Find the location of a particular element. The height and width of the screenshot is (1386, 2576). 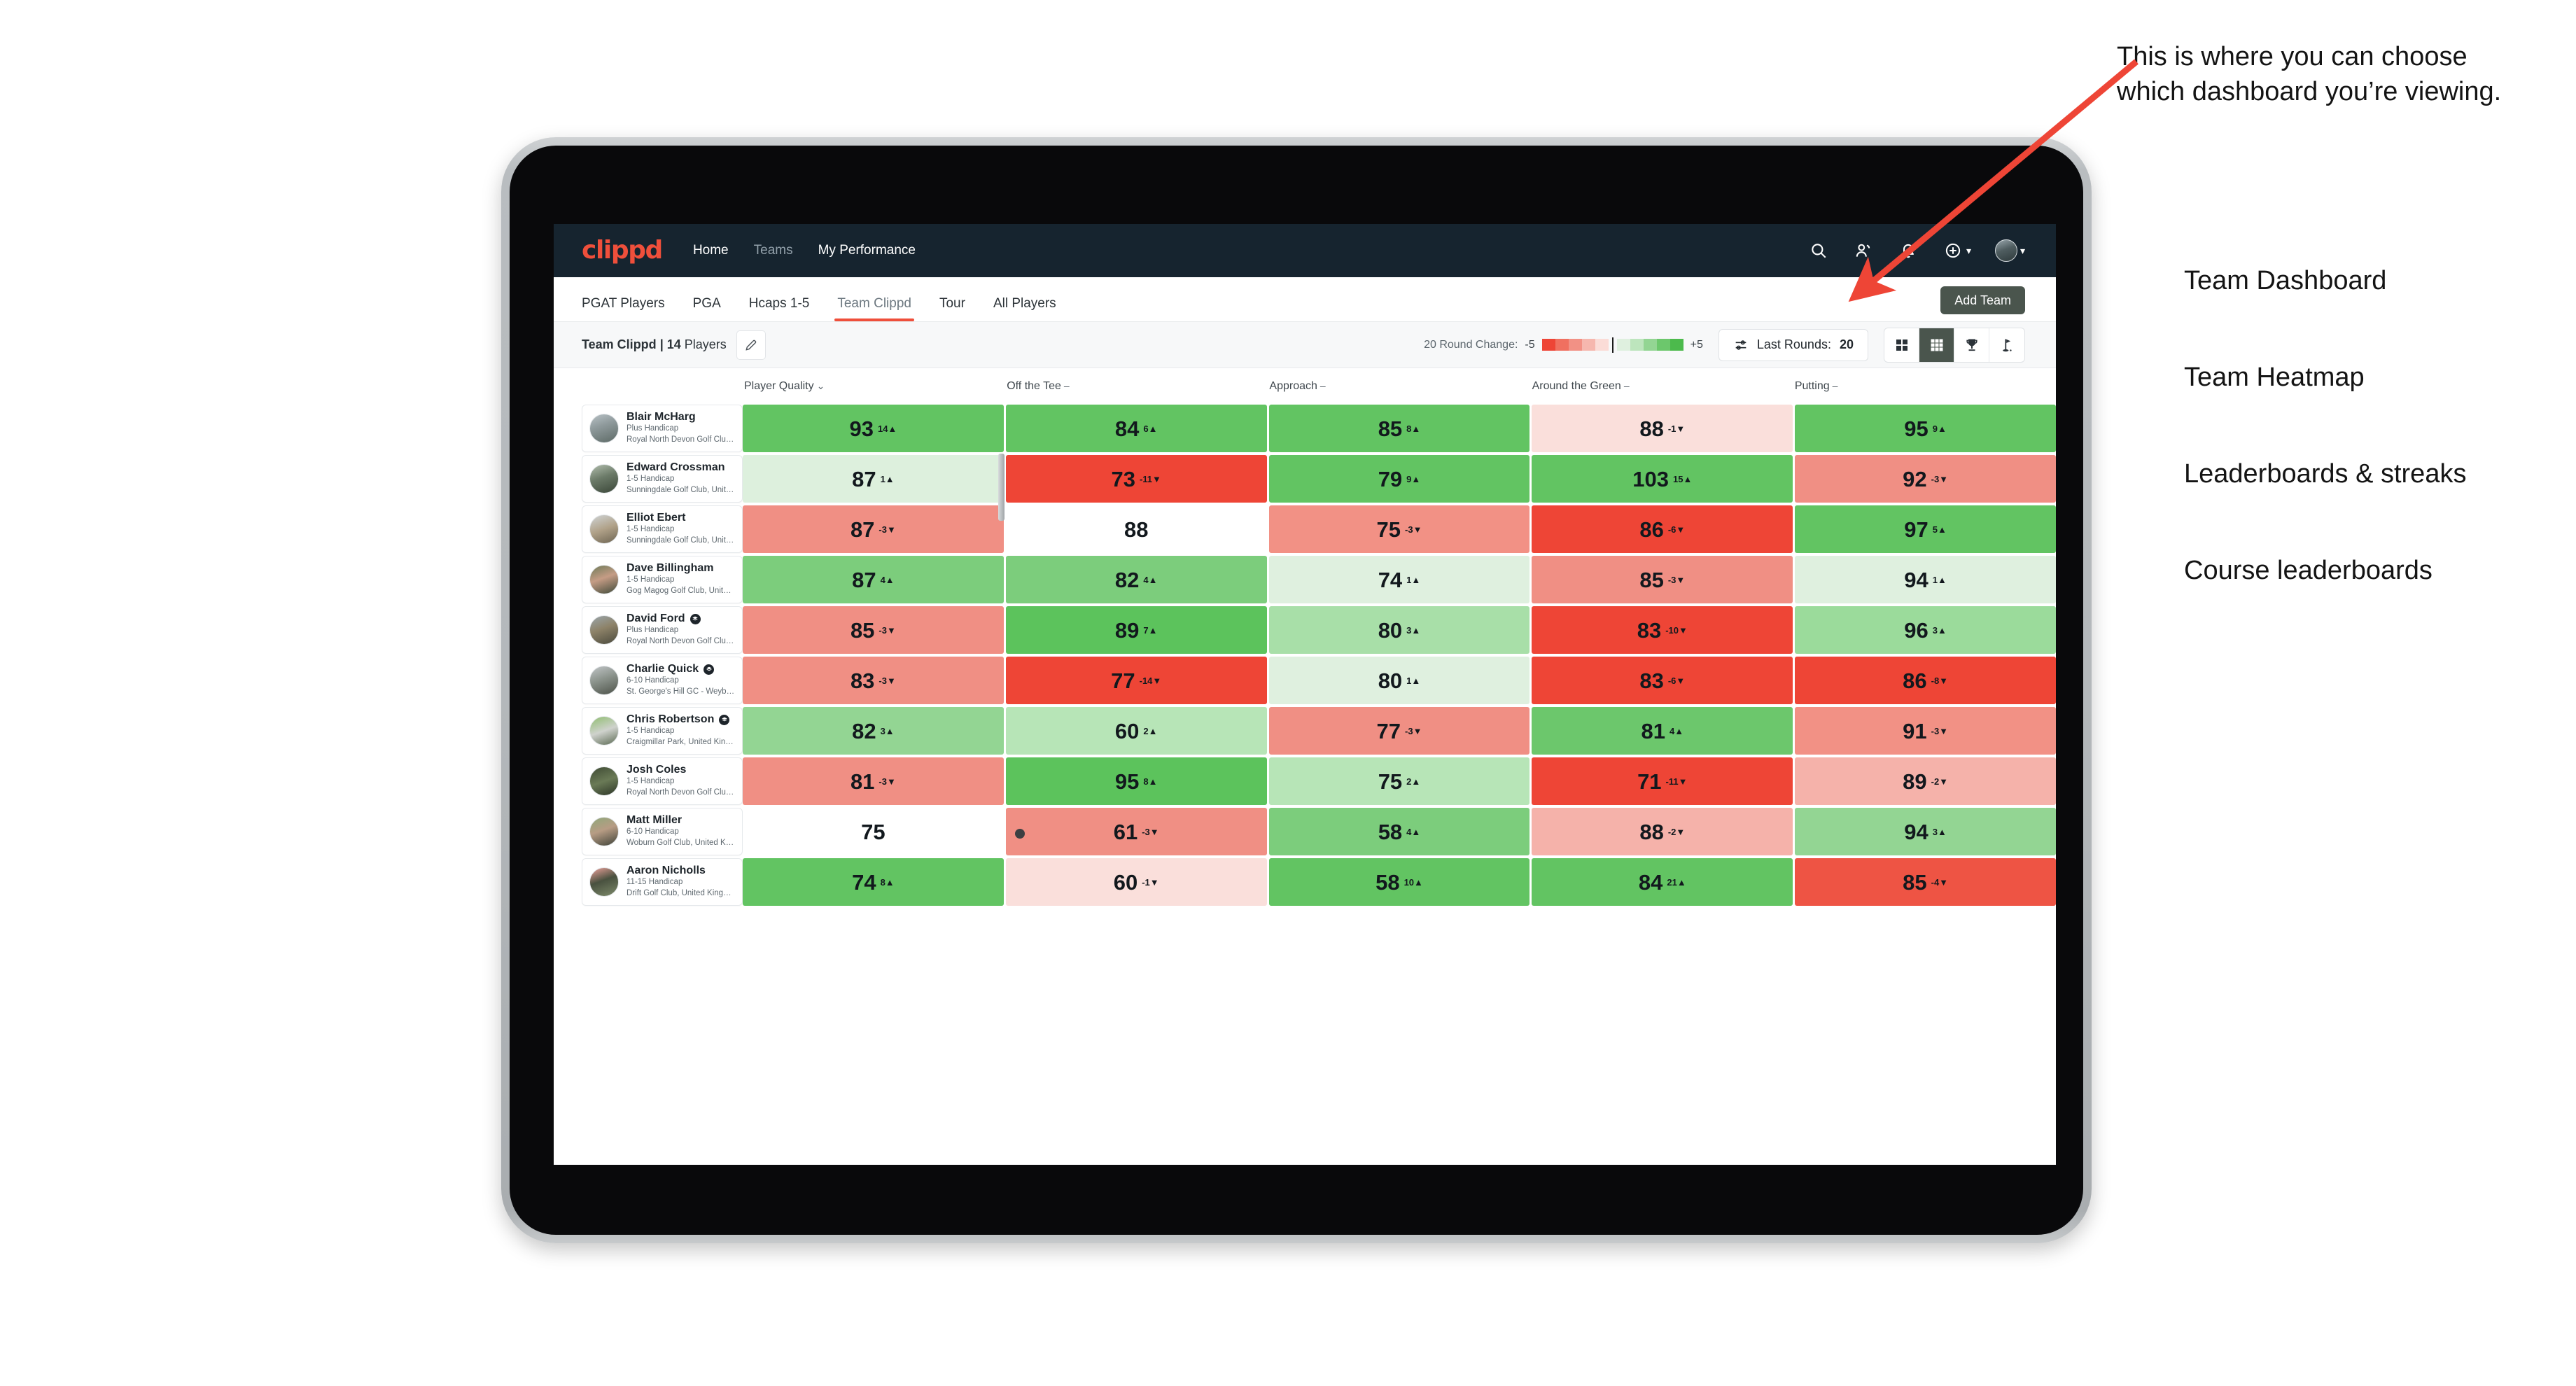

pencil-icon is located at coordinates (751, 345).